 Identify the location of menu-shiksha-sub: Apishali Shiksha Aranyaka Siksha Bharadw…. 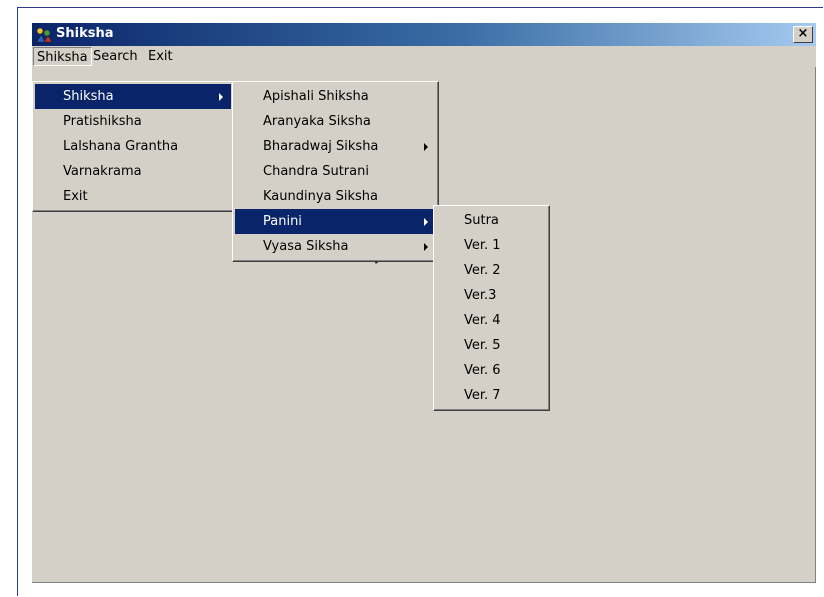
(335, 171).